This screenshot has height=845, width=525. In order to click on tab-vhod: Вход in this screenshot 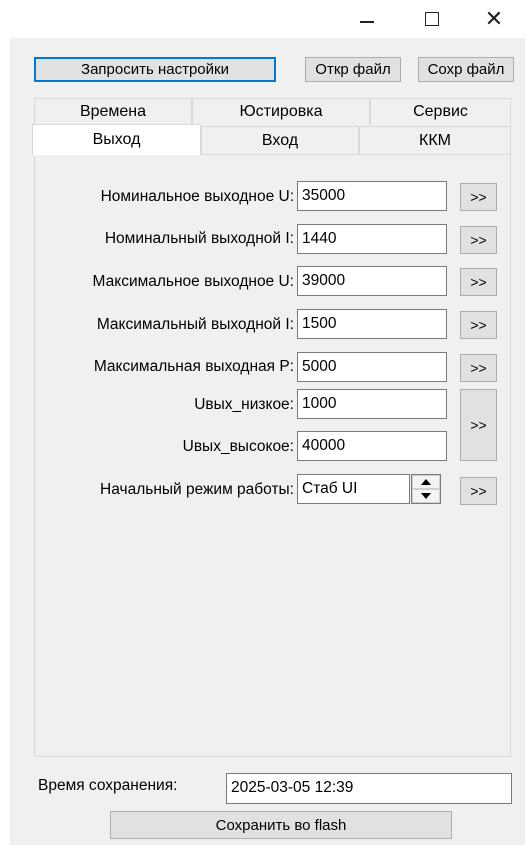, I will do `click(280, 140)`.